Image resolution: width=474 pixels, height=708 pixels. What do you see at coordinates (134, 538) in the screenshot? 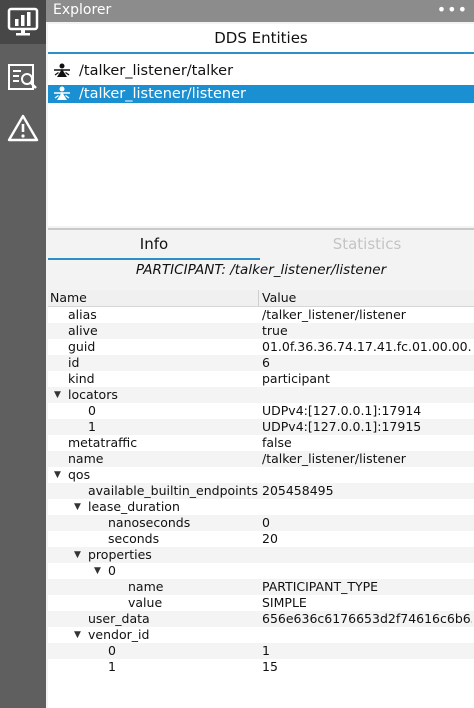
I see `row-key: seconds` at bounding box center [134, 538].